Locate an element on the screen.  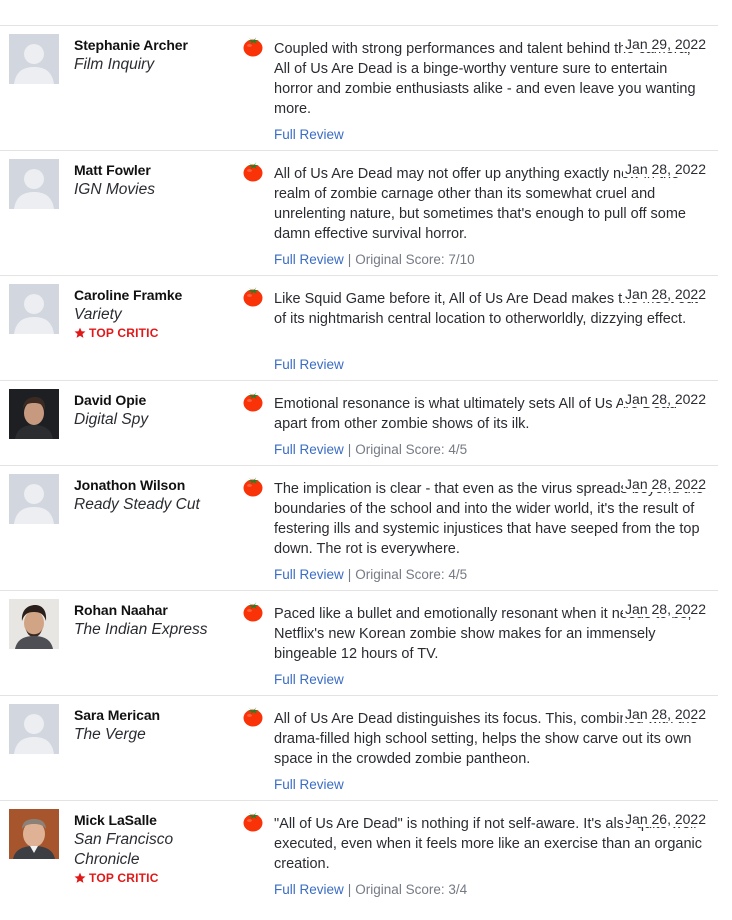
critic-name: David Opie is located at coordinates (154, 400).